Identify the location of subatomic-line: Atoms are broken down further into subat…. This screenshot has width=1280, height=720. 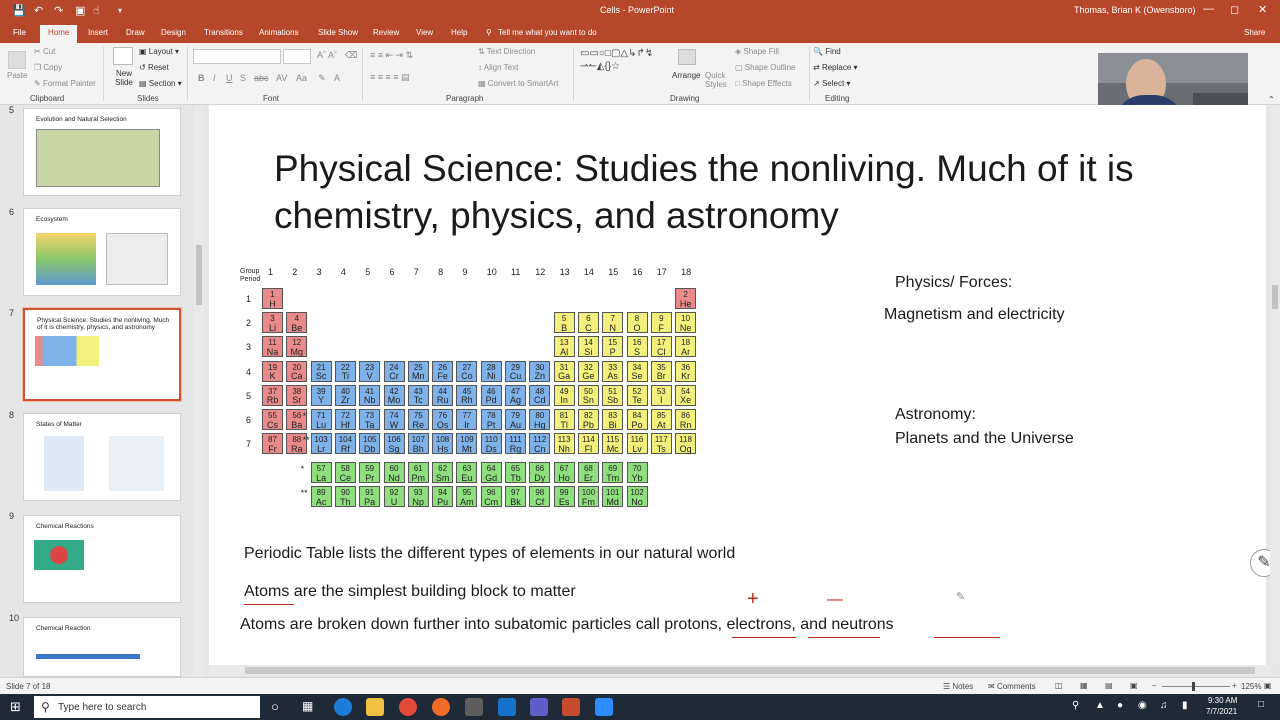
(567, 625).